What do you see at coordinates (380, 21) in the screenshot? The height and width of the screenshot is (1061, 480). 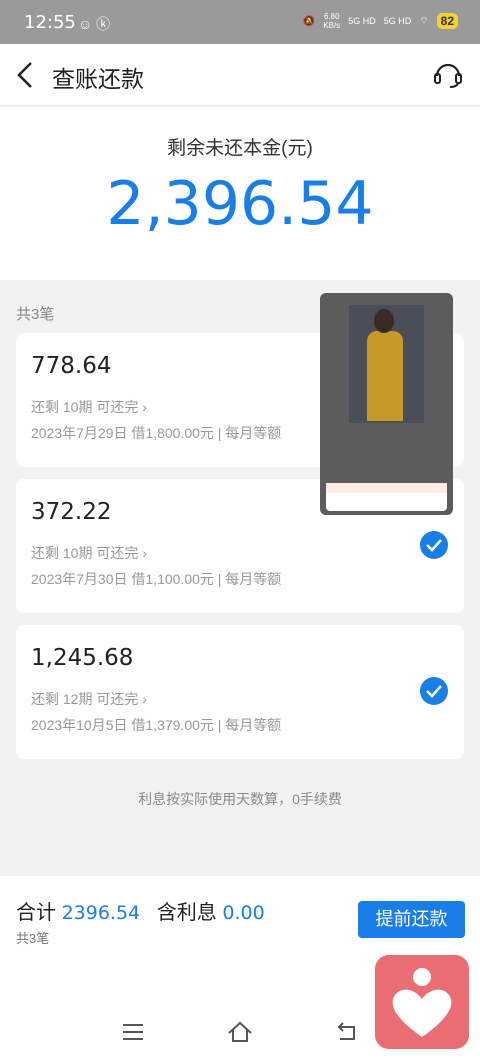 I see `status-right-group: 🔕 6.80 KB/s 5G HD 5G HD ⌔ 82` at bounding box center [380, 21].